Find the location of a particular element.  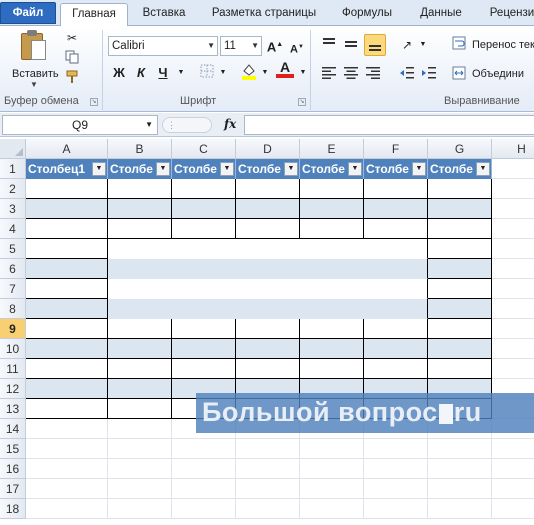

tab-file: Файл is located at coordinates (28, 13).